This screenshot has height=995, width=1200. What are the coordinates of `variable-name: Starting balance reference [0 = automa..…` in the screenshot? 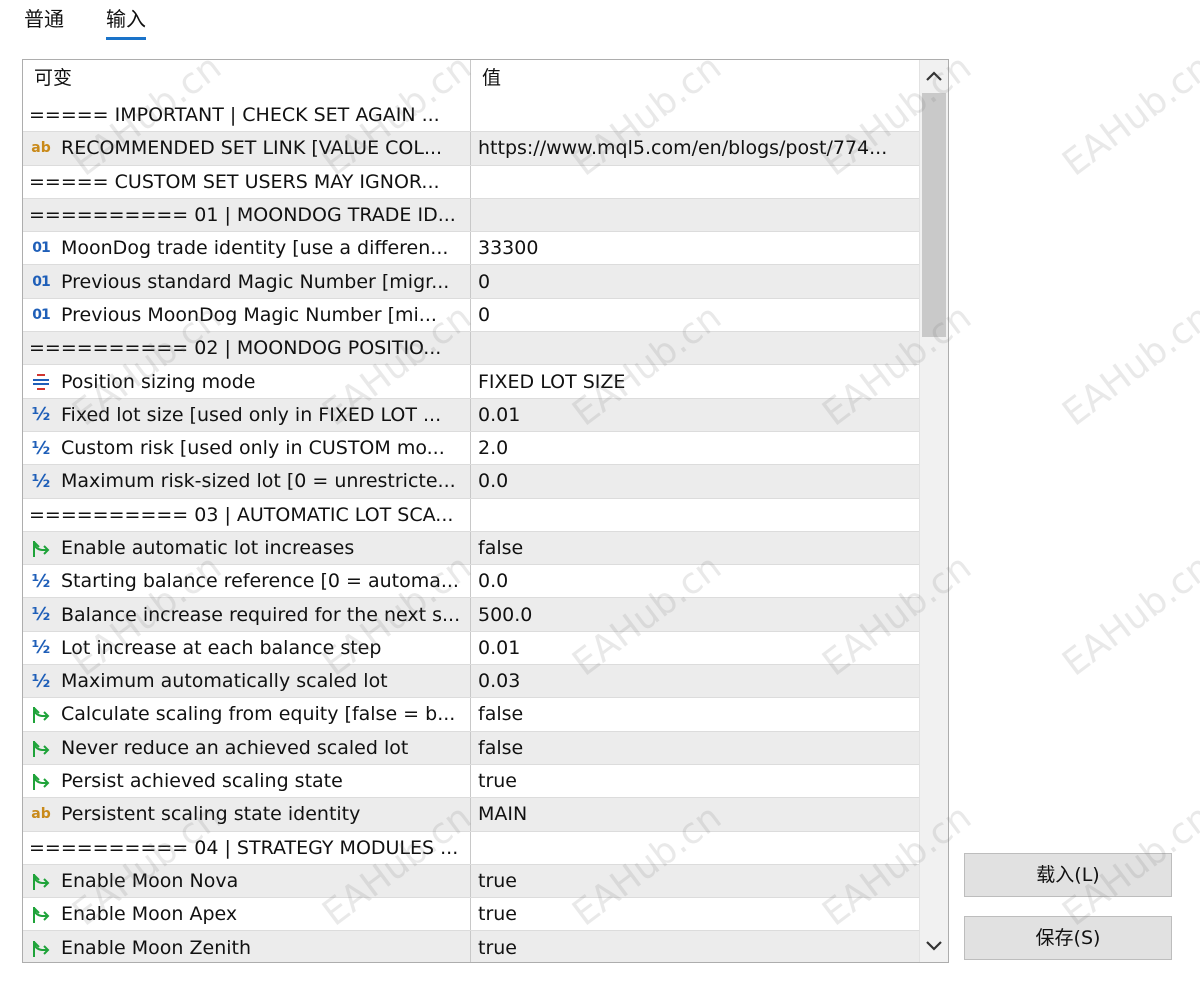 It's located at (260, 581).